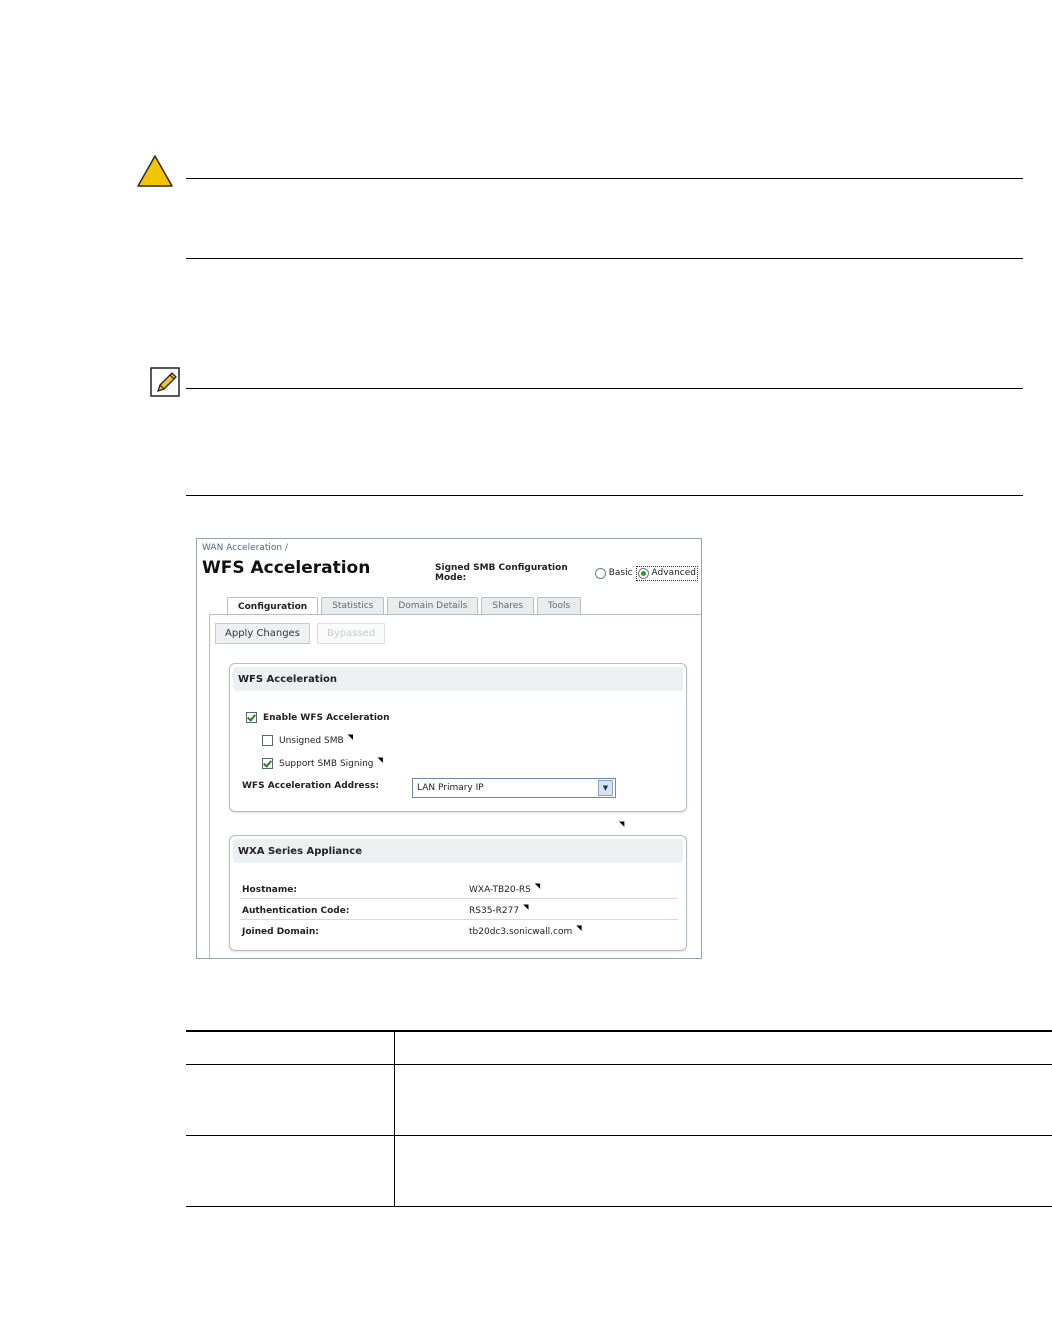 Image resolution: width=1052 pixels, height=1332 pixels. What do you see at coordinates (619, 1206) in the screenshot?
I see `table-bottom-rule` at bounding box center [619, 1206].